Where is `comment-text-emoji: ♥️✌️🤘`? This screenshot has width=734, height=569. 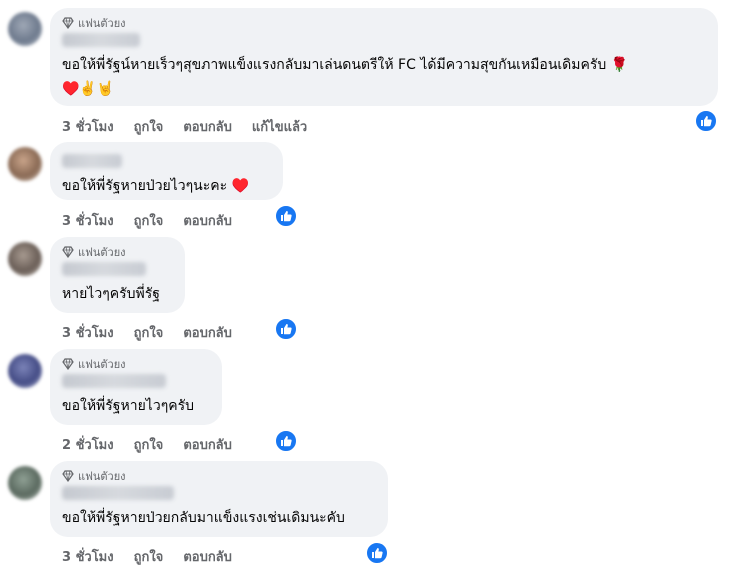
comment-text-emoji: ♥️✌️🤘 is located at coordinates (88, 89).